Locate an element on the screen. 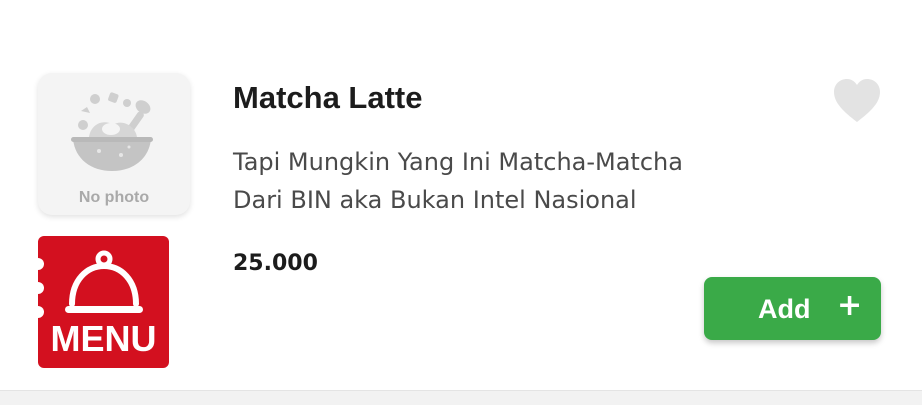 The height and width of the screenshot is (405, 922). item-title: Matcha Latte is located at coordinates (328, 97).